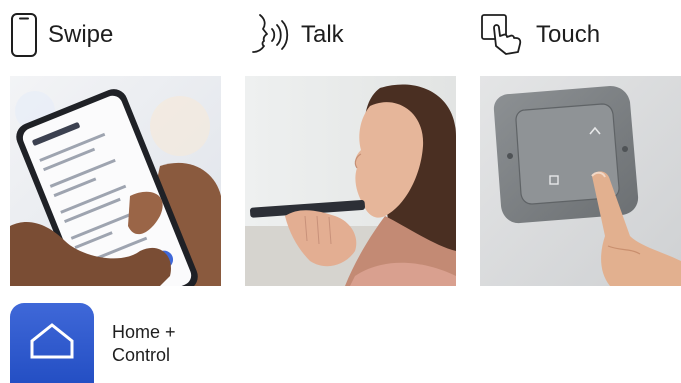  What do you see at coordinates (144, 344) in the screenshot?
I see `app-name: Home + Control` at bounding box center [144, 344].